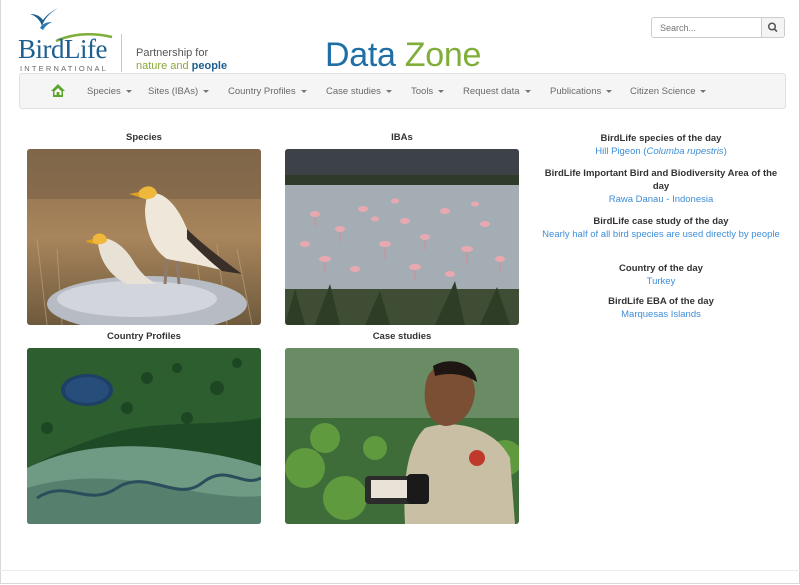 The image size is (800, 585). I want to click on site-title: Data Zone, so click(403, 55).